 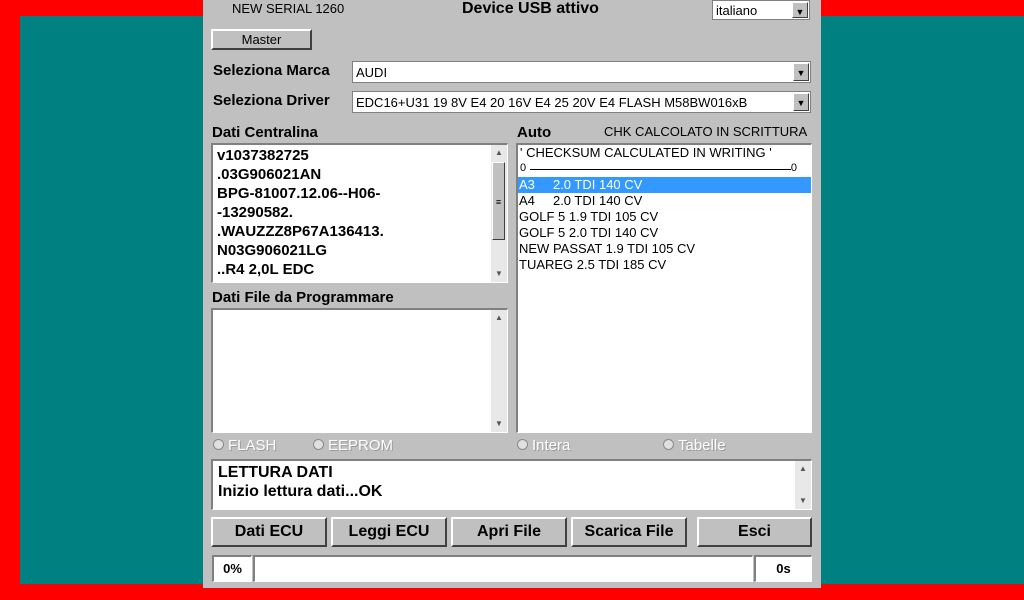 What do you see at coordinates (664, 265) in the screenshot?
I see `list-item: TUAREG 2.5 TDI 185 CV` at bounding box center [664, 265].